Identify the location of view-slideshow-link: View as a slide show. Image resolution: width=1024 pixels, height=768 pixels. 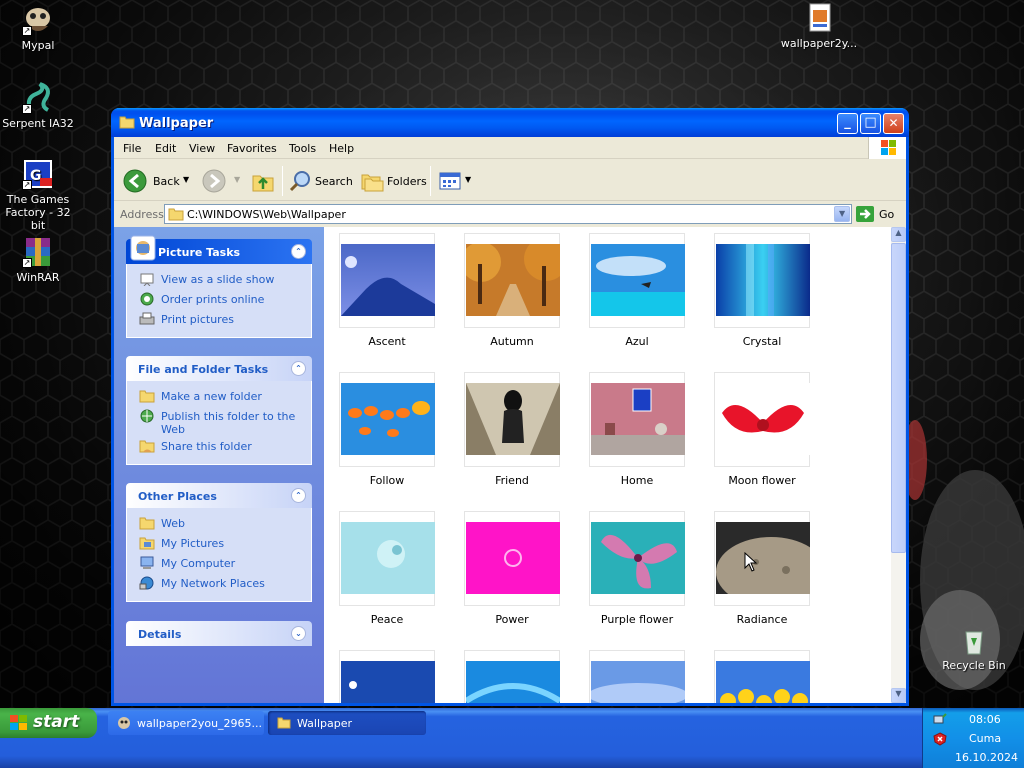
(219, 281).